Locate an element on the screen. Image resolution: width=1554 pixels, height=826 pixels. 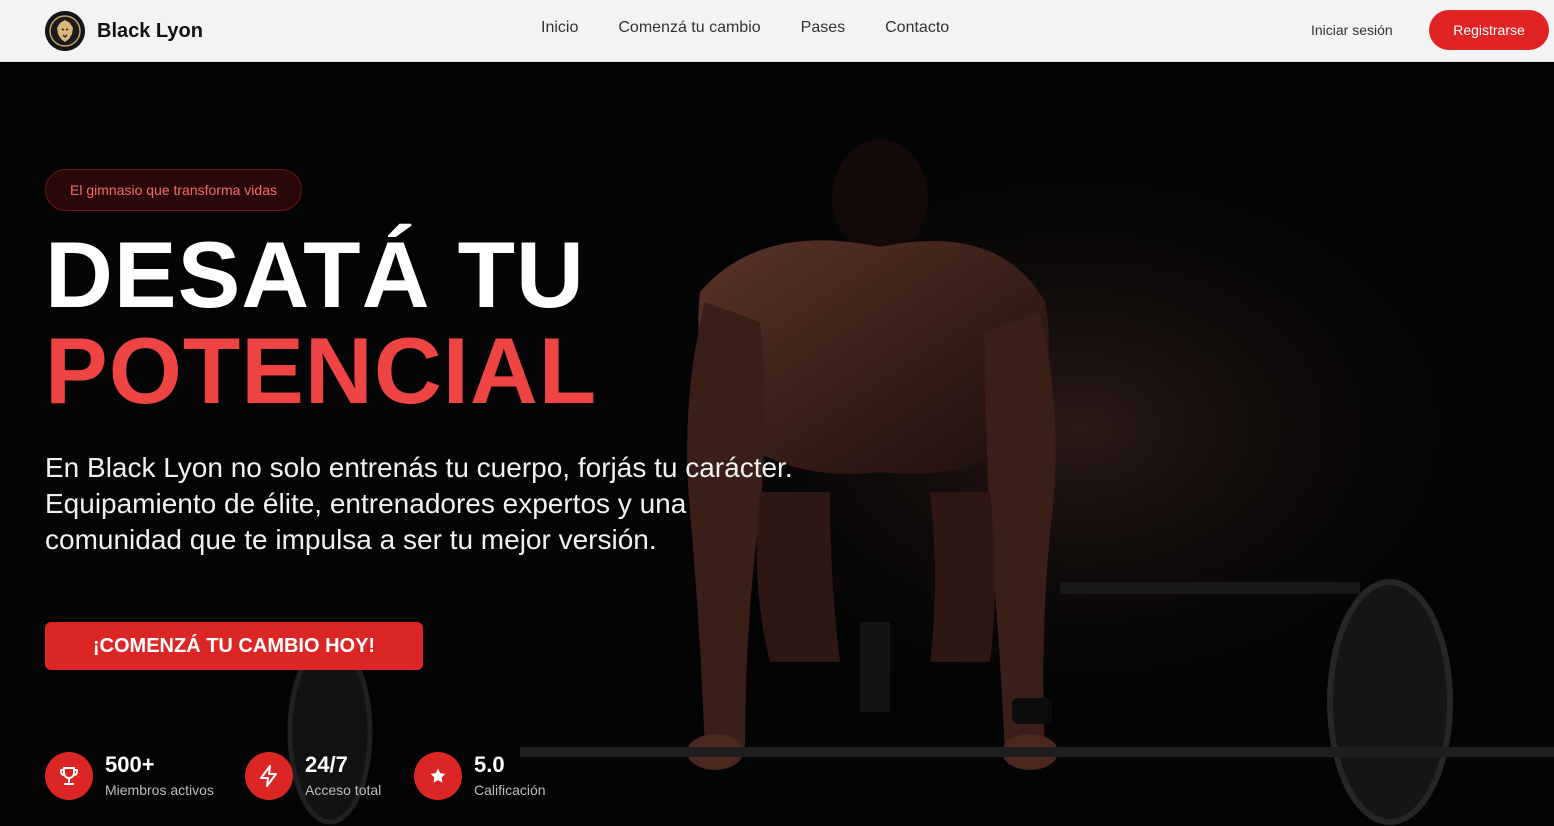
trophy-icon is located at coordinates (69, 776).